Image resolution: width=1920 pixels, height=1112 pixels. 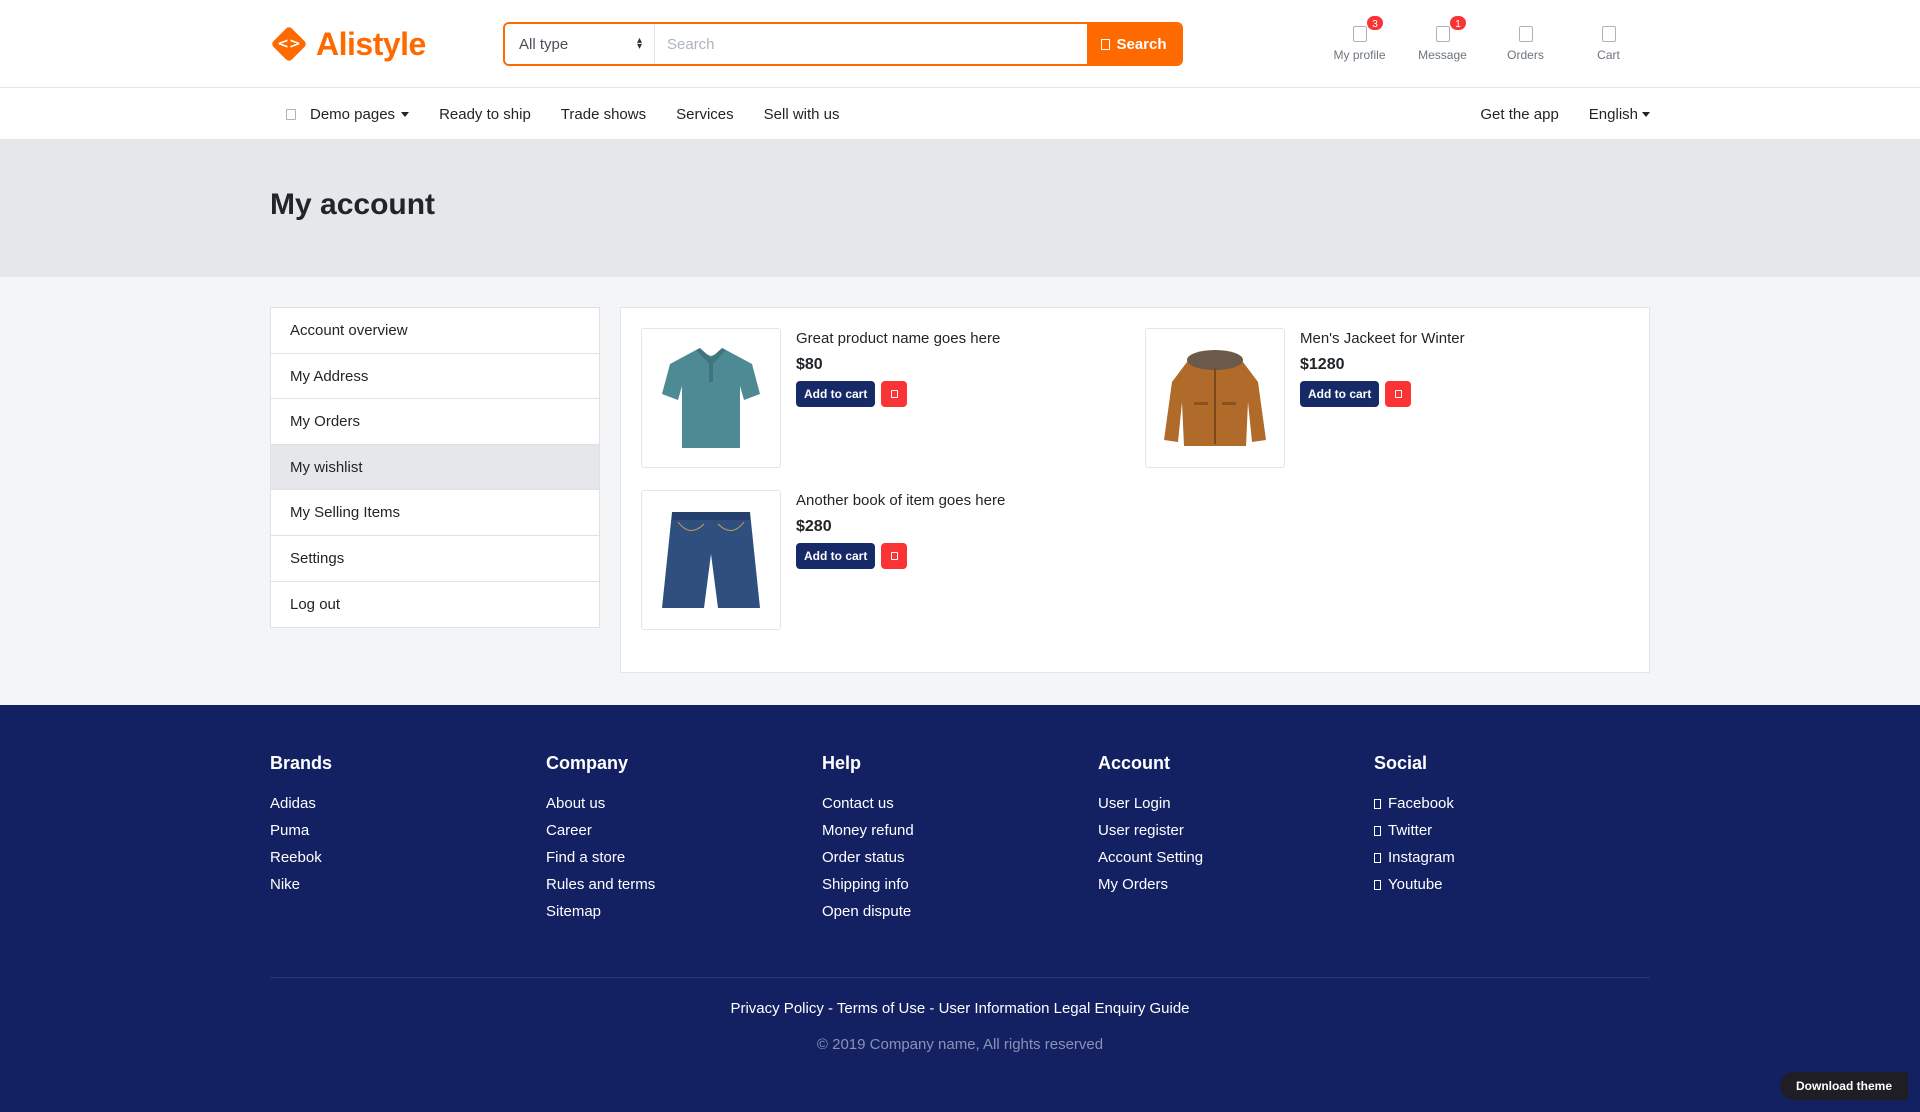 What do you see at coordinates (1421, 857) in the screenshot?
I see `social-label: Instagram` at bounding box center [1421, 857].